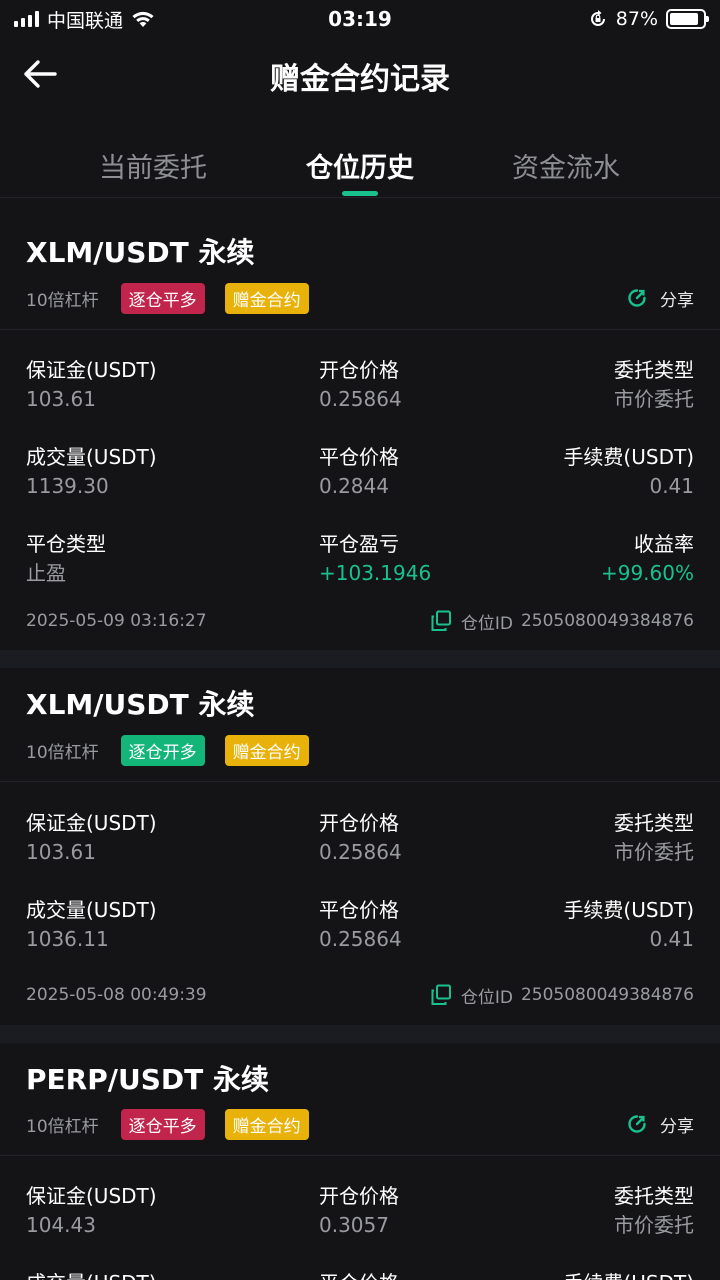 The width and height of the screenshot is (720, 1280). Describe the element at coordinates (566, 165) in the screenshot. I see `tab-fund-flow: 资金流水` at that location.